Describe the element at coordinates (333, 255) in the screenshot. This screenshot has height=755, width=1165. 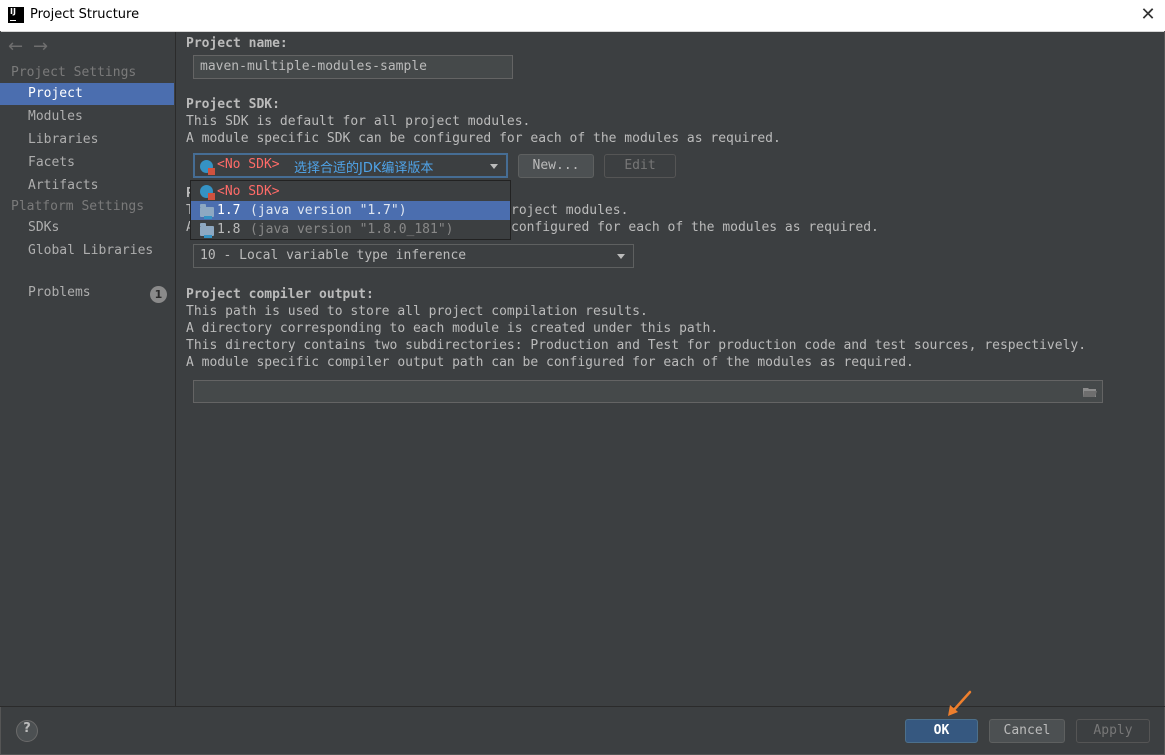
I see `language-level-value: 10 - Local variable type inference` at that location.